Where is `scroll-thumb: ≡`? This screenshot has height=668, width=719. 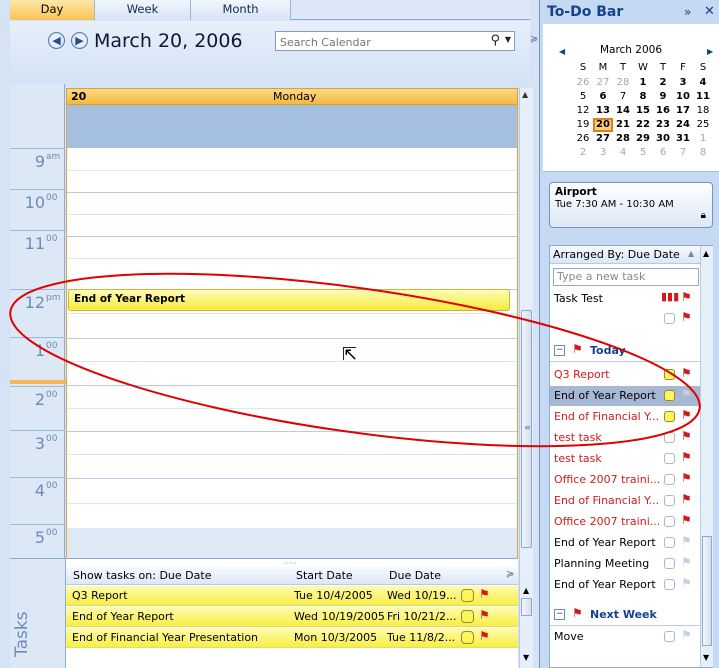 scroll-thumb: ≡ is located at coordinates (526, 429).